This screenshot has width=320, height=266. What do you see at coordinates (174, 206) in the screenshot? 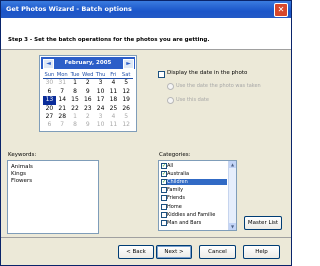
I see `category-label: Home` at bounding box center [174, 206].